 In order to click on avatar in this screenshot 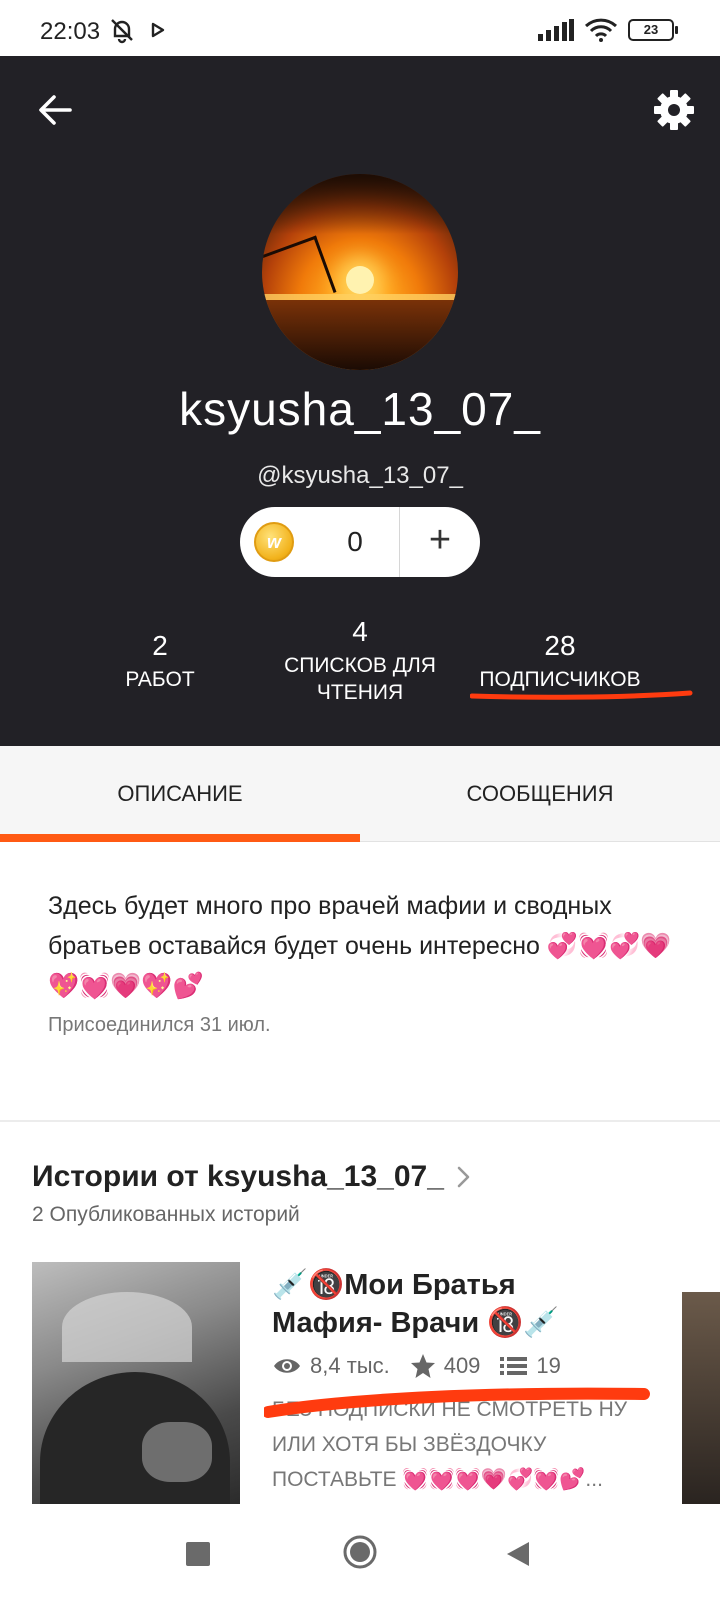, I will do `click(360, 272)`.